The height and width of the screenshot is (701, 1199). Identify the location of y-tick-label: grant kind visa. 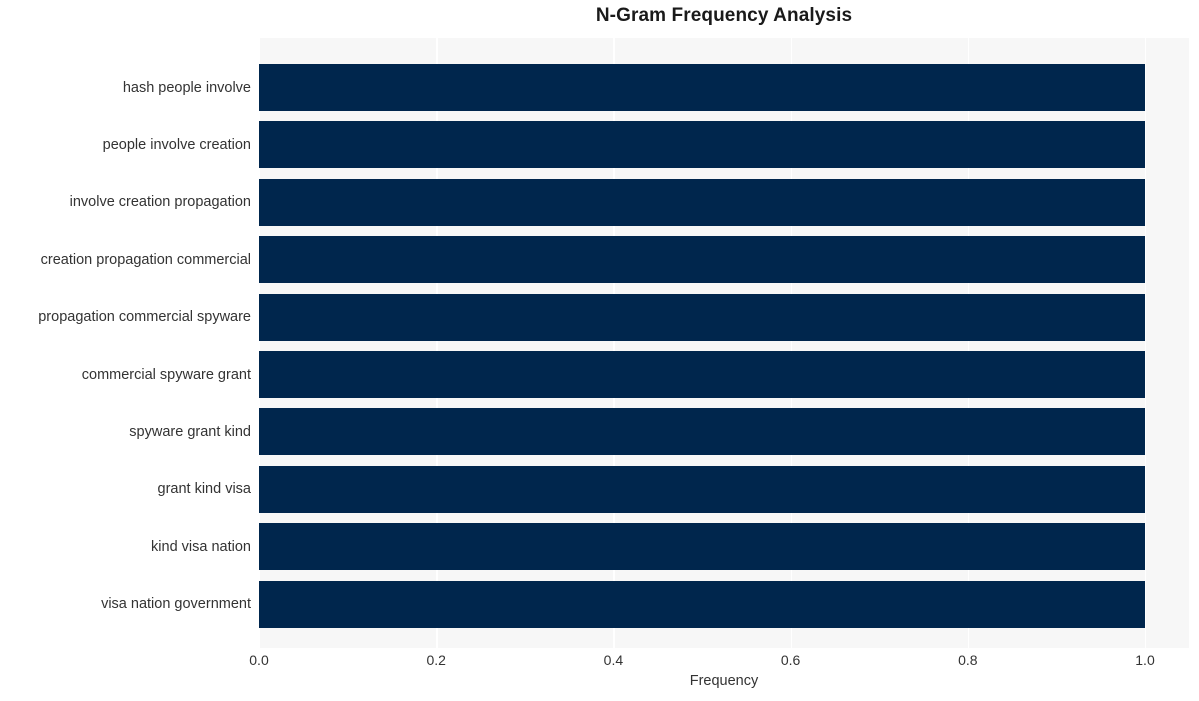
(204, 489).